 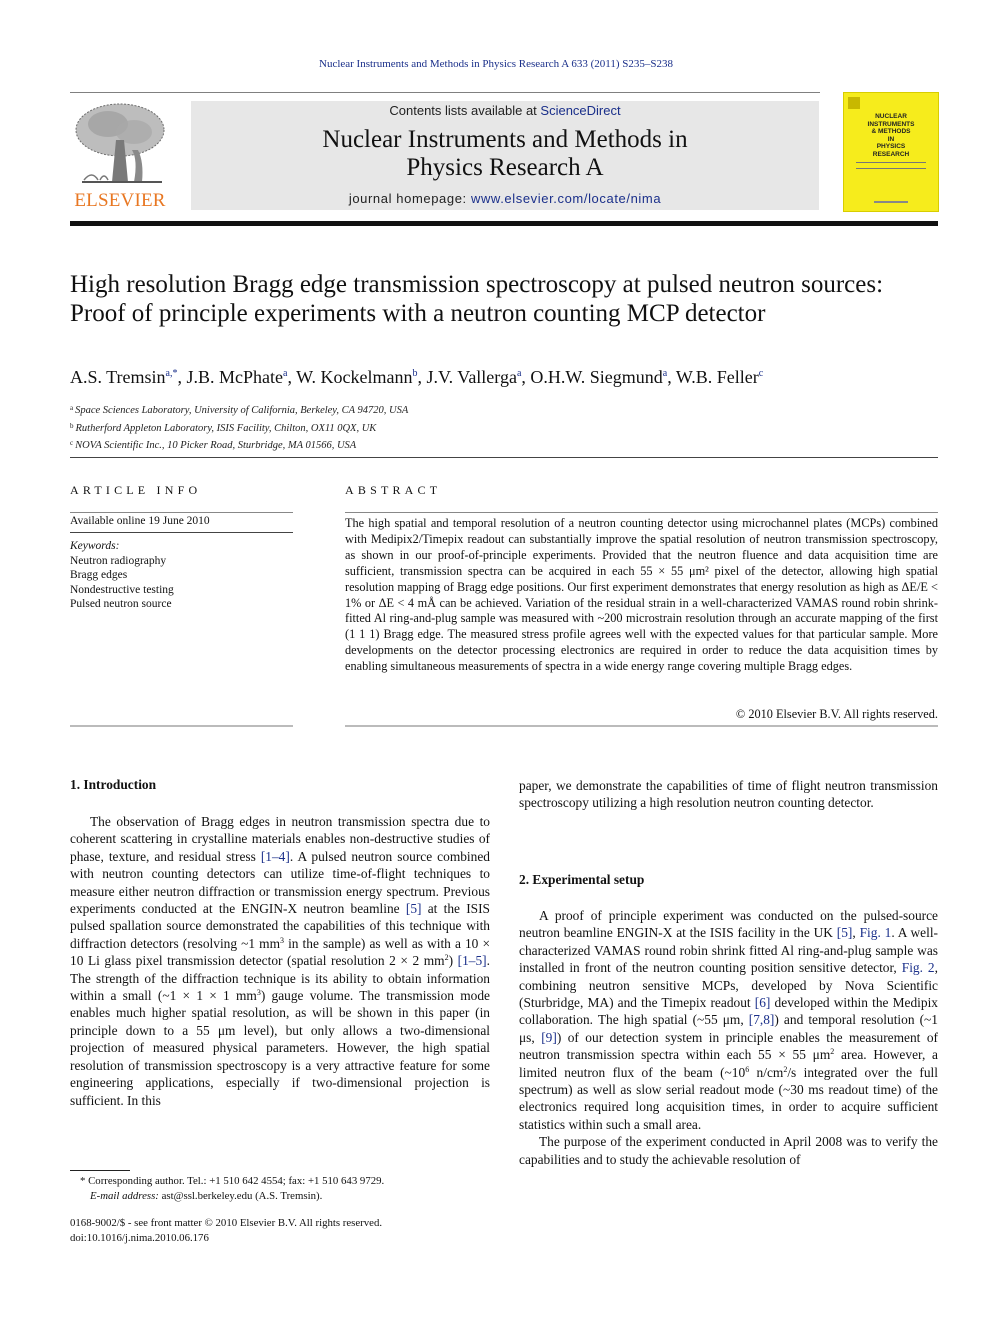 What do you see at coordinates (120, 200) in the screenshot?
I see `elsevier-wordmark: ELSEVIER` at bounding box center [120, 200].